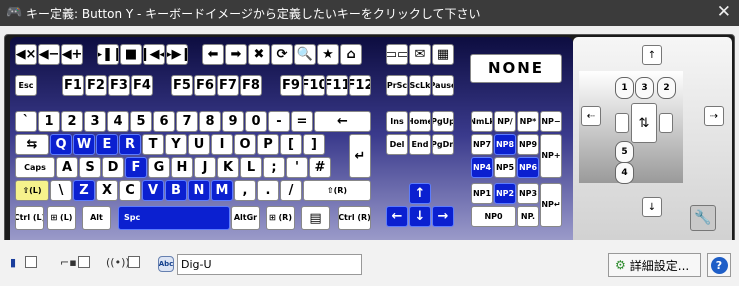 Image resolution: width=739 pixels, height=286 pixels. Describe the element at coordinates (61, 218) in the screenshot. I see `left-windows-key: ⊞ (L)` at that location.